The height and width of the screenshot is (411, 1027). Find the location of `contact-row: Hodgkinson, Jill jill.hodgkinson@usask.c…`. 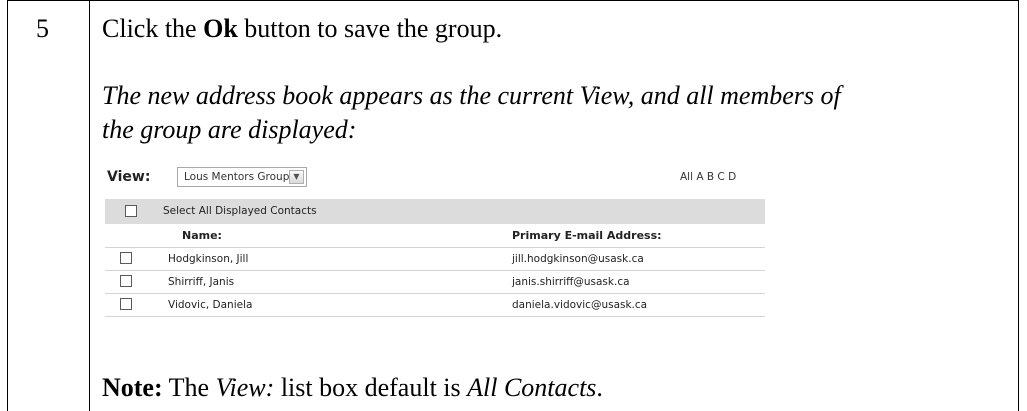

contact-row: Hodgkinson, Jill jill.hodgkinson@usask.c… is located at coordinates (435, 258).